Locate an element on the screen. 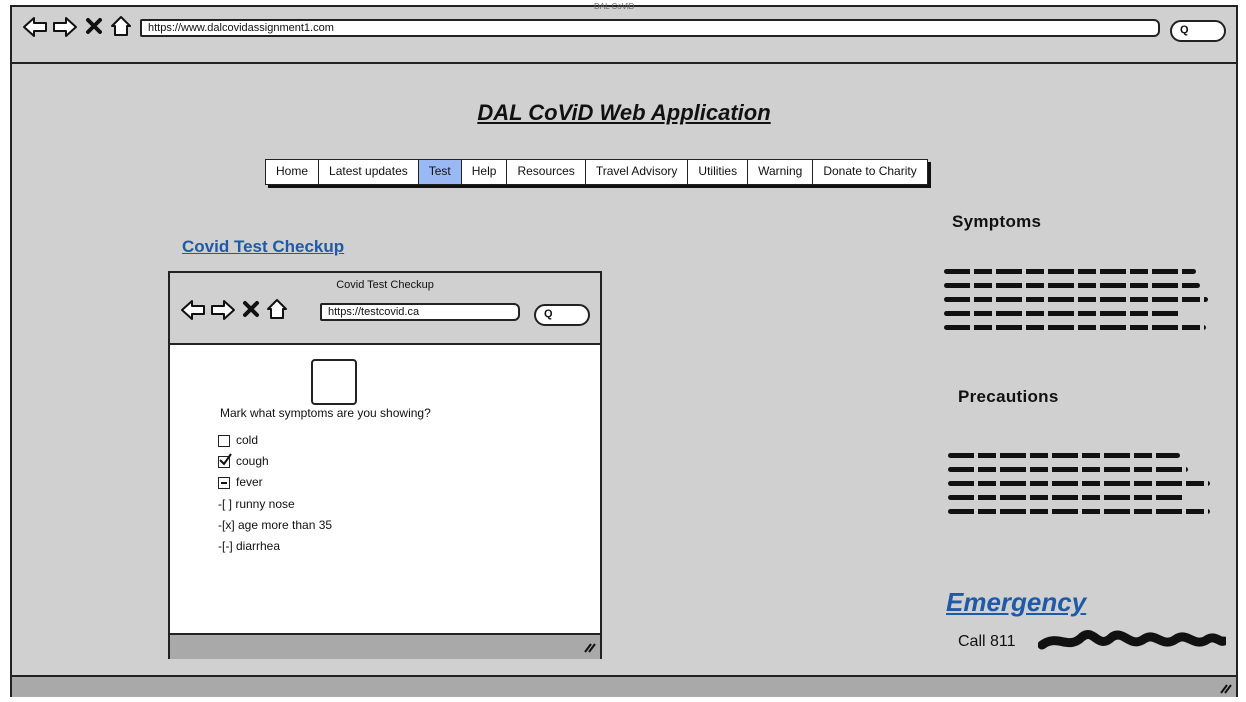  image-placeholder is located at coordinates (334, 382).